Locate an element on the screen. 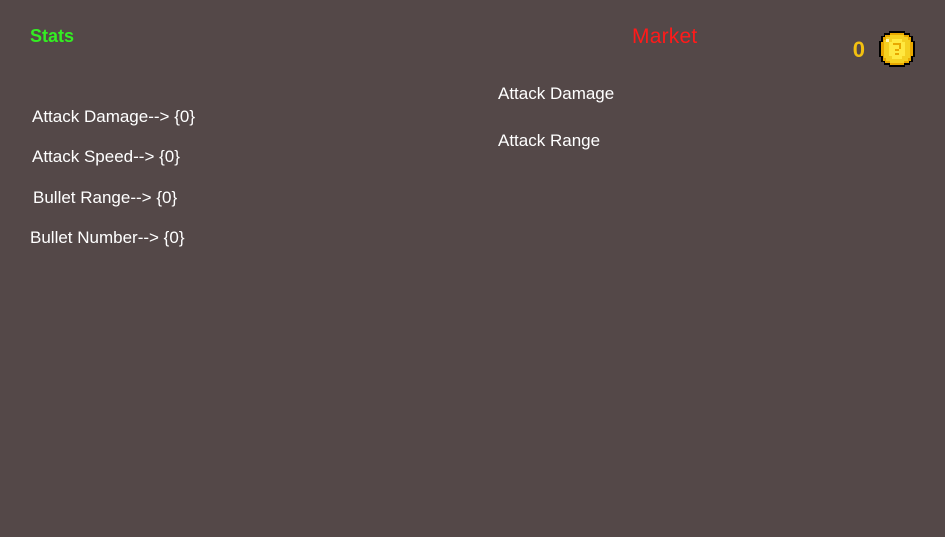  market-title: Market is located at coordinates (665, 36).